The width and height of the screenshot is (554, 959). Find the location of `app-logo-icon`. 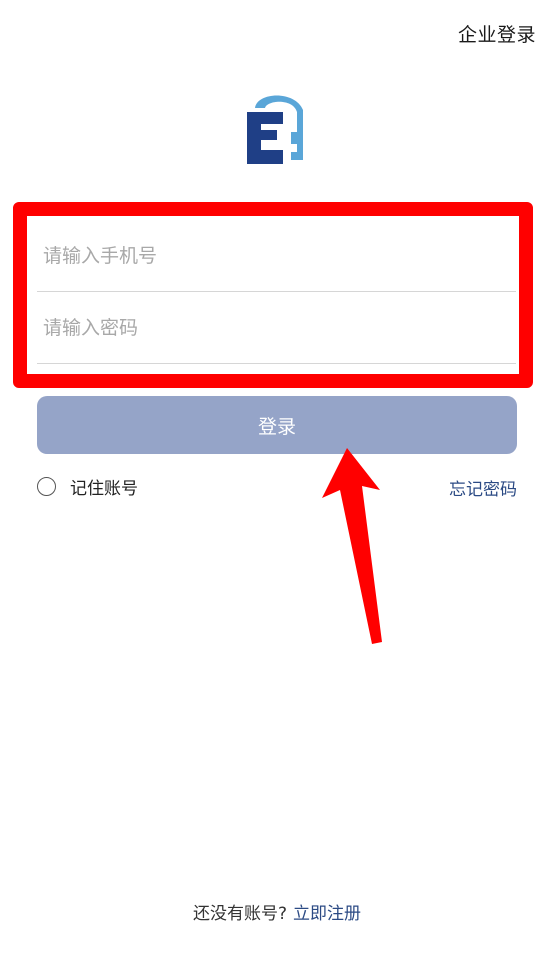

app-logo-icon is located at coordinates (275, 129).